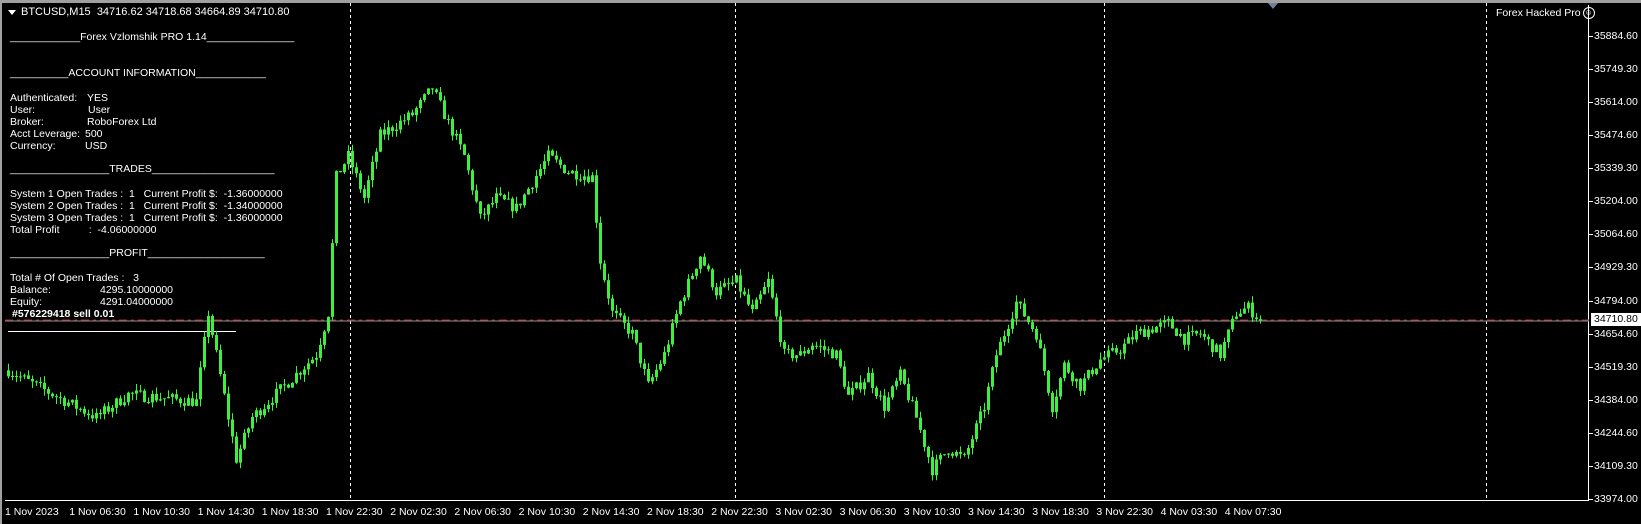 The height and width of the screenshot is (524, 1641). I want to click on time-tick-label: 1 Nov 18:30, so click(290, 512).